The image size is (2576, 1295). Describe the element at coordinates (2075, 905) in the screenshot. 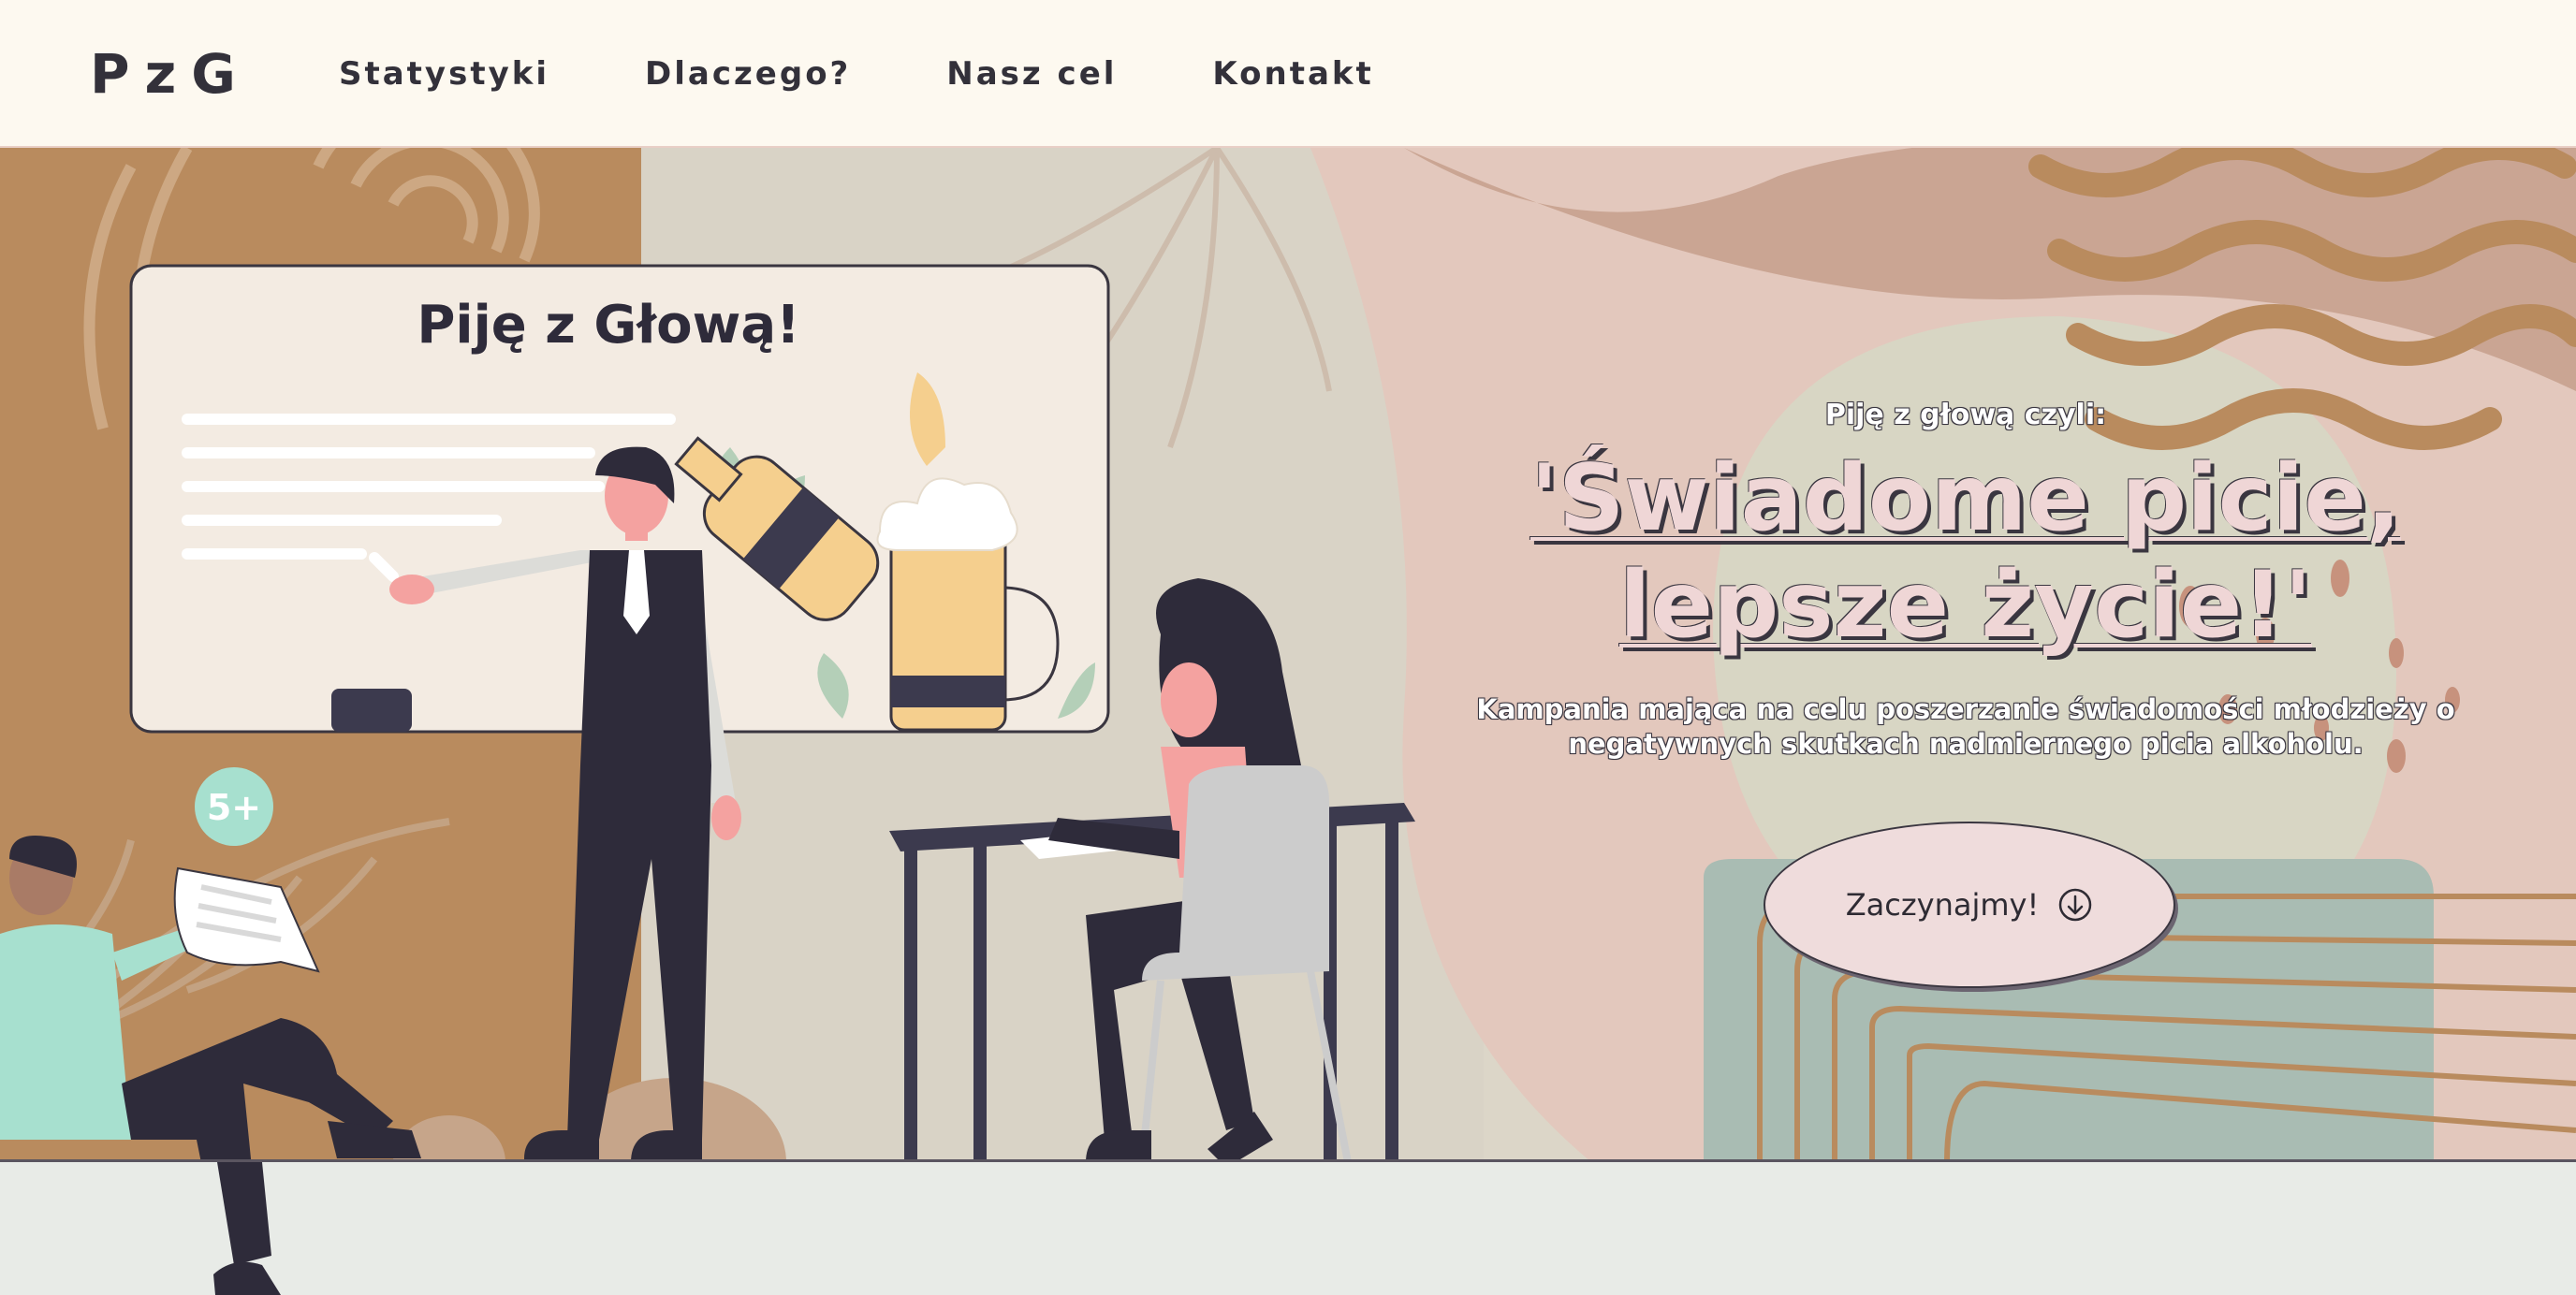

I see `arrow-down-circle-icon` at that location.